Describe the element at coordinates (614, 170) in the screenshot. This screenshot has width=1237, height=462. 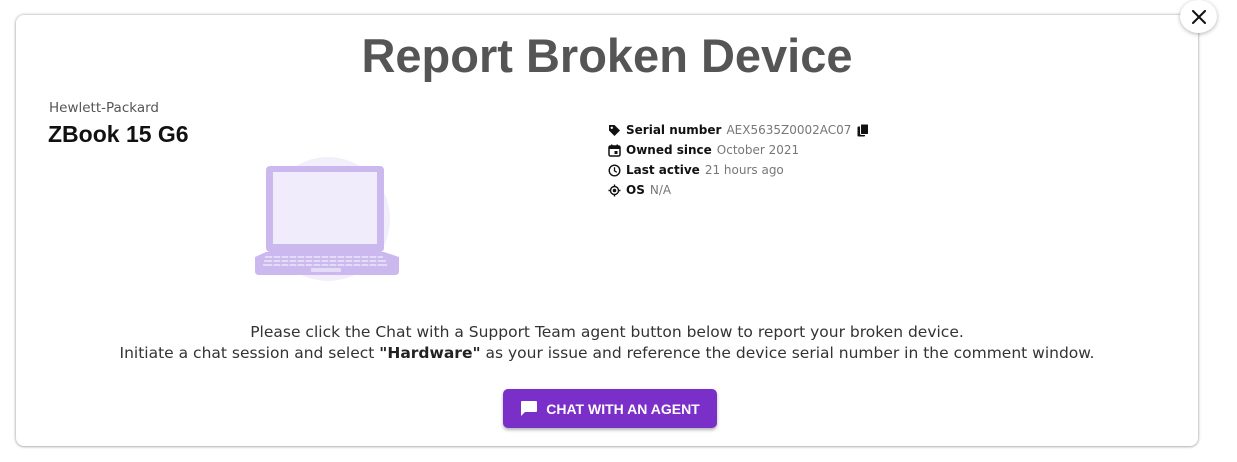
I see `clock-icon` at that location.